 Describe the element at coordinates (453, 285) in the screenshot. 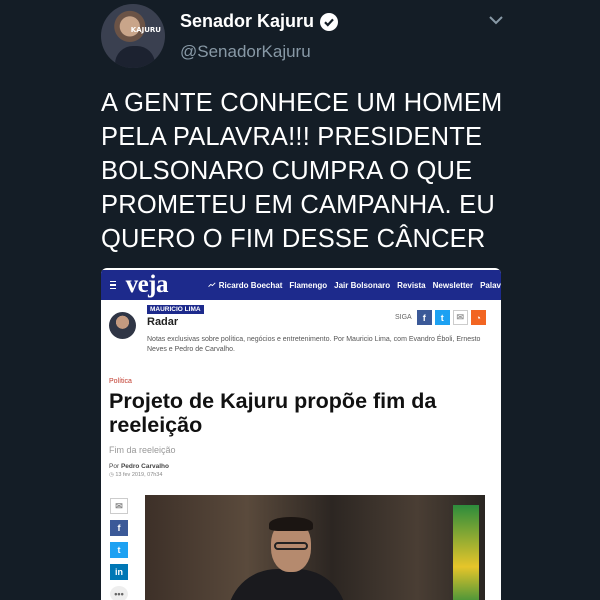

I see `nav-link: Newsletter` at that location.